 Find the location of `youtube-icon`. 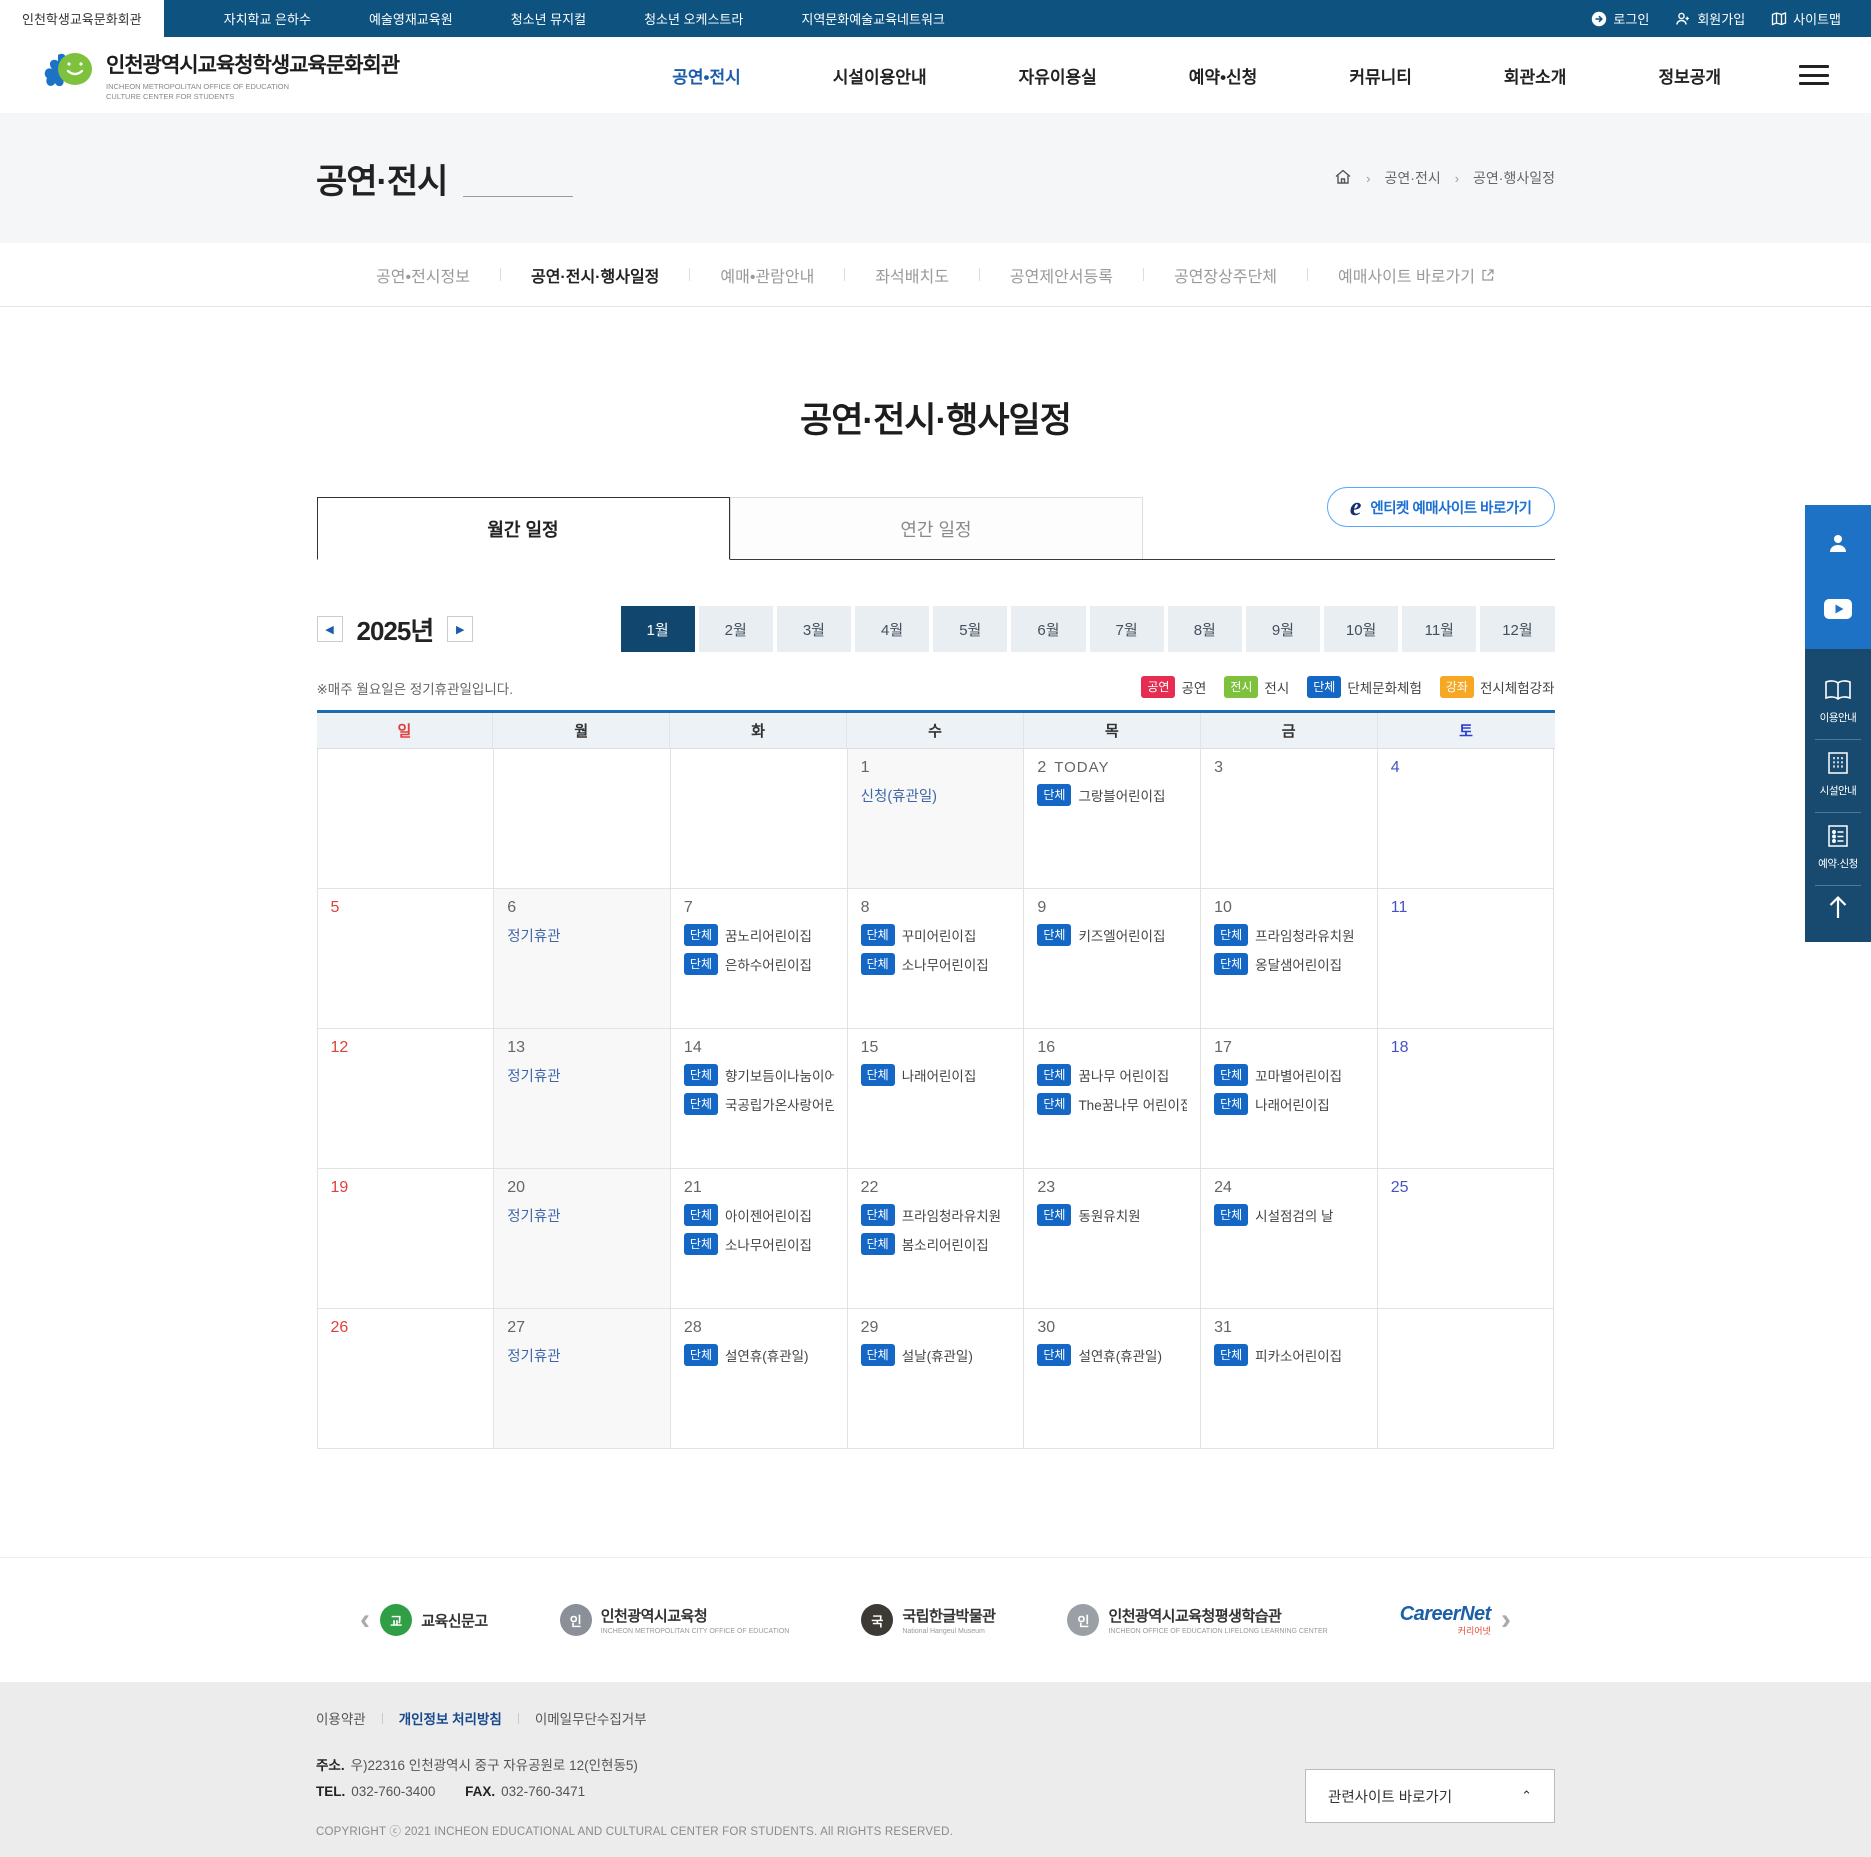

youtube-icon is located at coordinates (1838, 609).